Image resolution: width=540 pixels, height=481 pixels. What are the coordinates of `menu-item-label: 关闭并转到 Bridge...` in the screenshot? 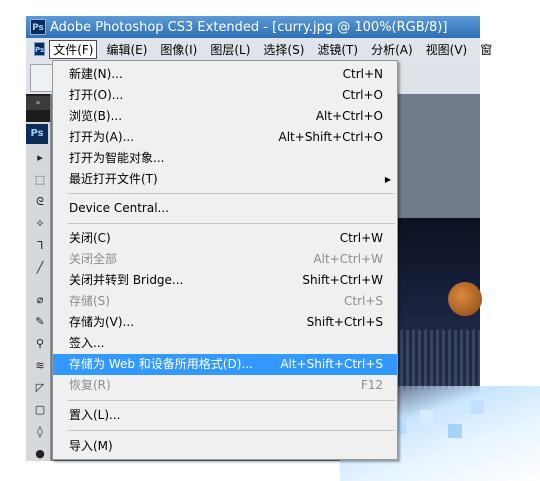 It's located at (126, 280).